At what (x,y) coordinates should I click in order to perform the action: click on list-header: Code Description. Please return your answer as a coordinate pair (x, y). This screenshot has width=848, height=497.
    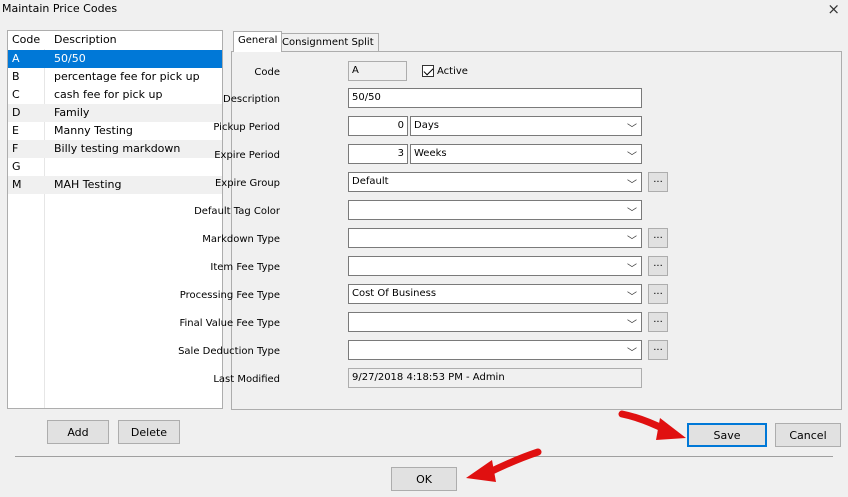
    Looking at the image, I should click on (115, 40).